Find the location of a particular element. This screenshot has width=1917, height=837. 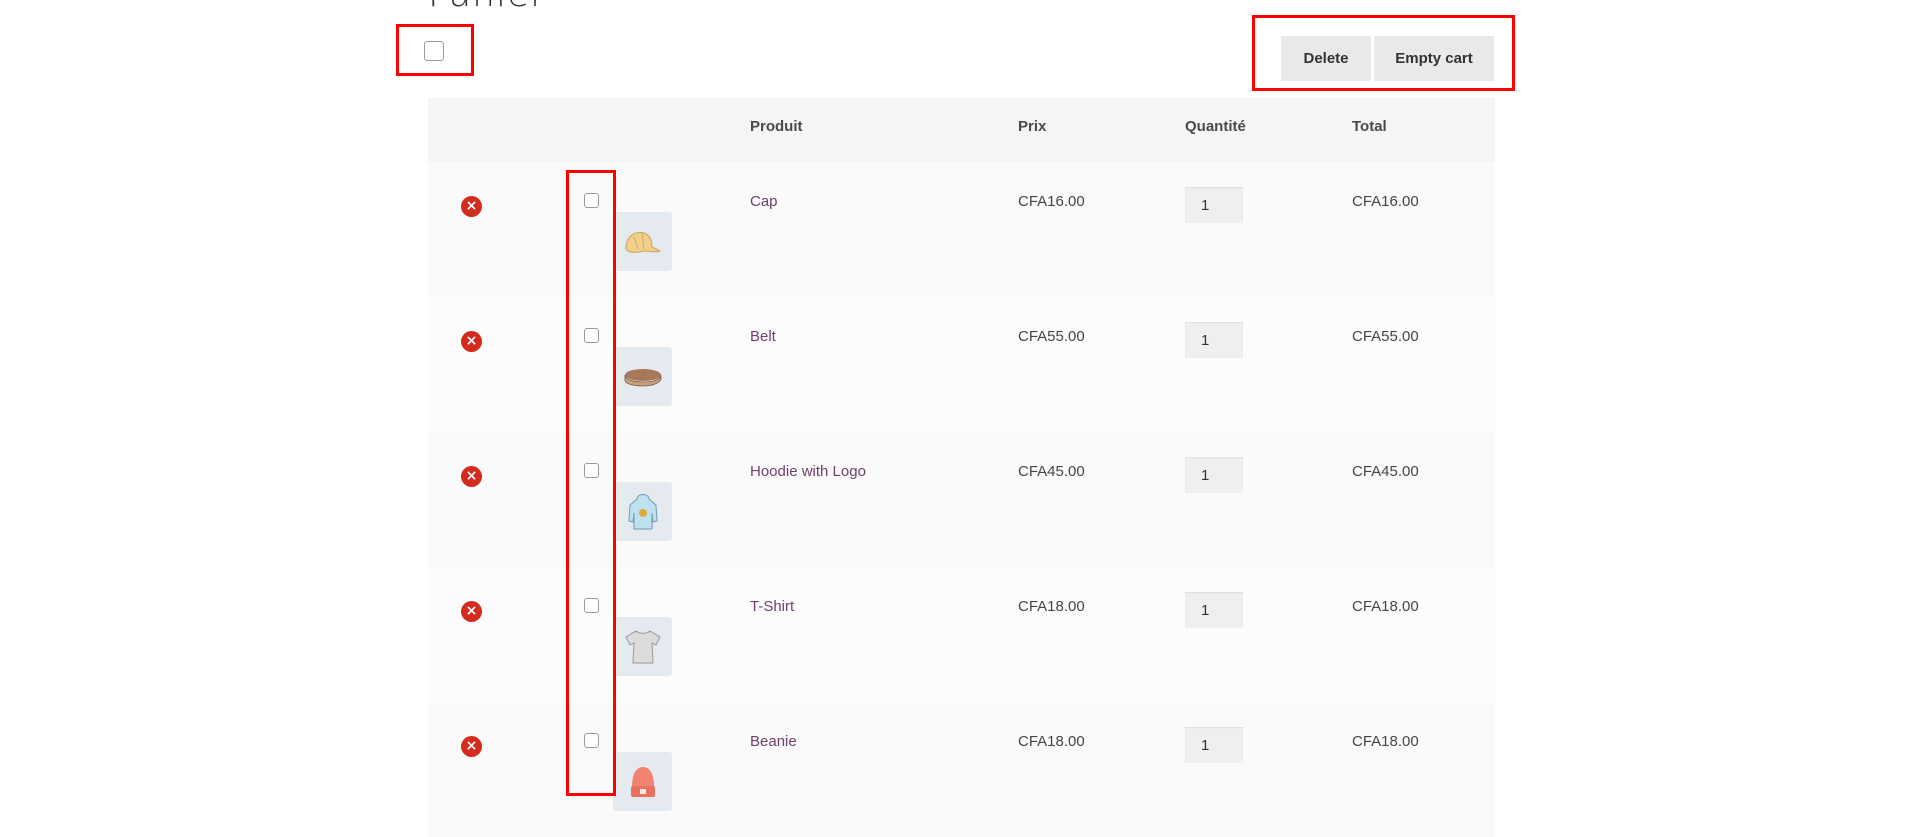

product-link: Hoodie with Logo is located at coordinates (808, 471).